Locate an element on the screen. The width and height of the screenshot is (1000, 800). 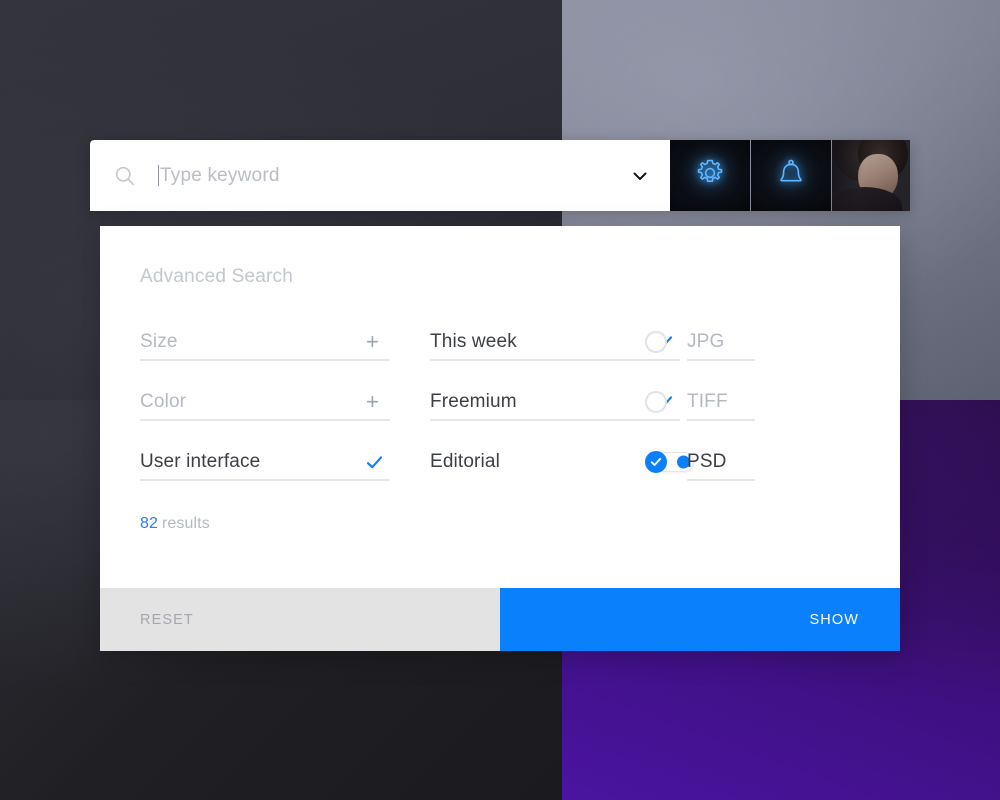
filter-row-this-week: This week is located at coordinates (555, 342).